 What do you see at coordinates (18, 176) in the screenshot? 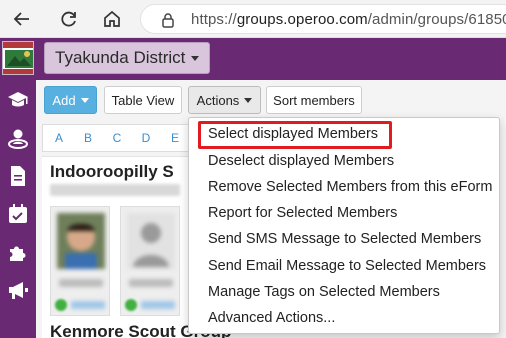
I see `document-icon` at bounding box center [18, 176].